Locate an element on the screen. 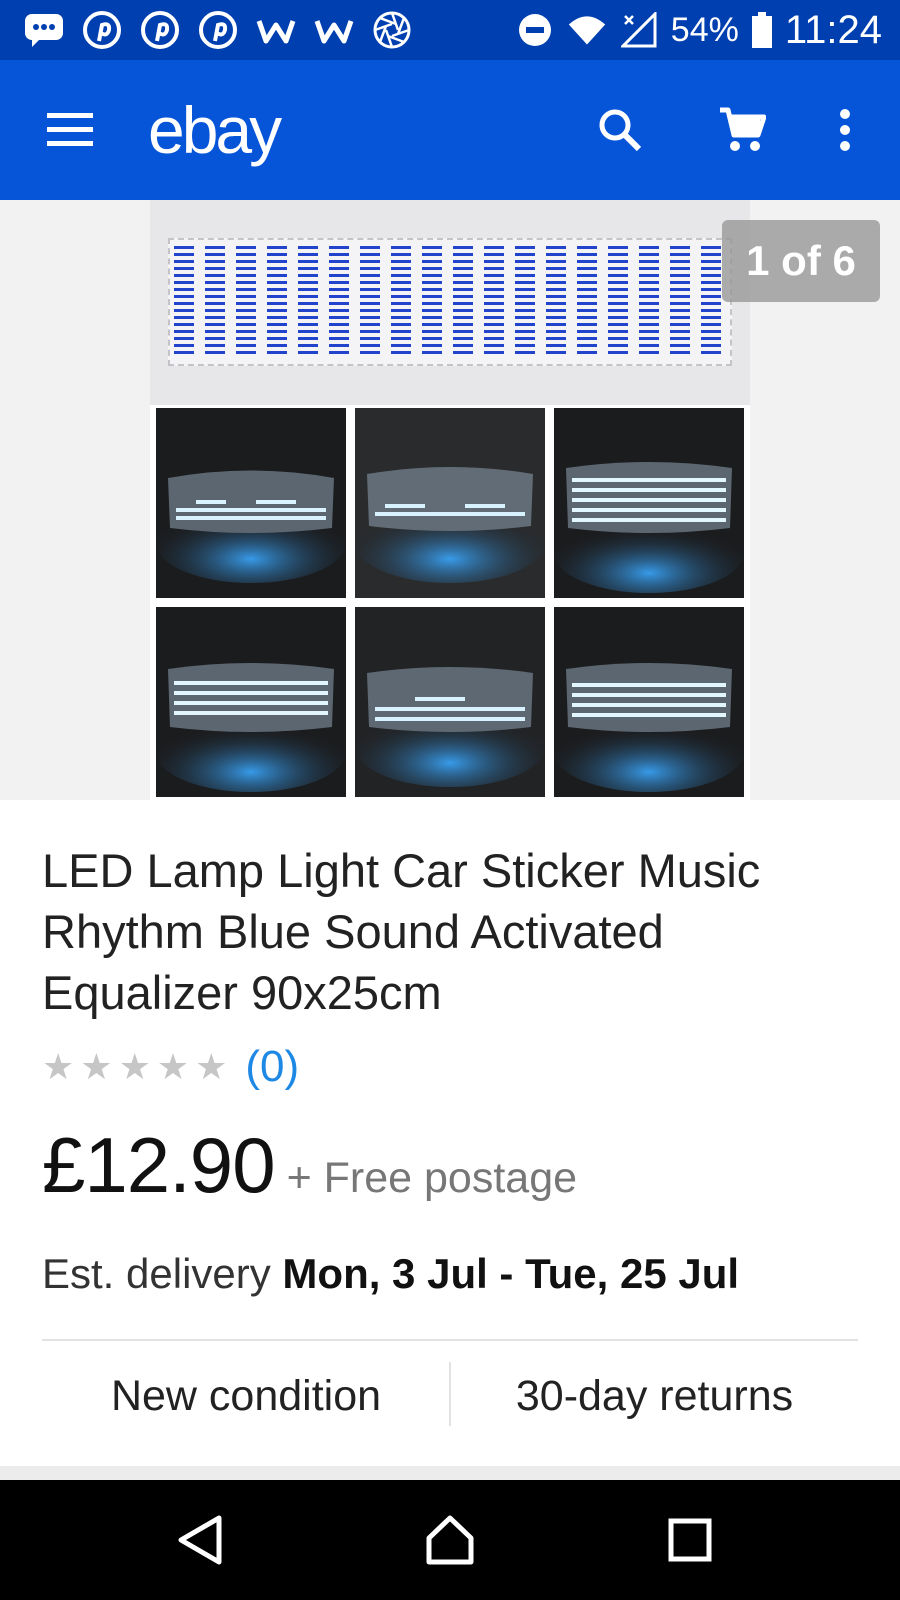 The image size is (900, 1600). equalizer-sticker is located at coordinates (450, 302).